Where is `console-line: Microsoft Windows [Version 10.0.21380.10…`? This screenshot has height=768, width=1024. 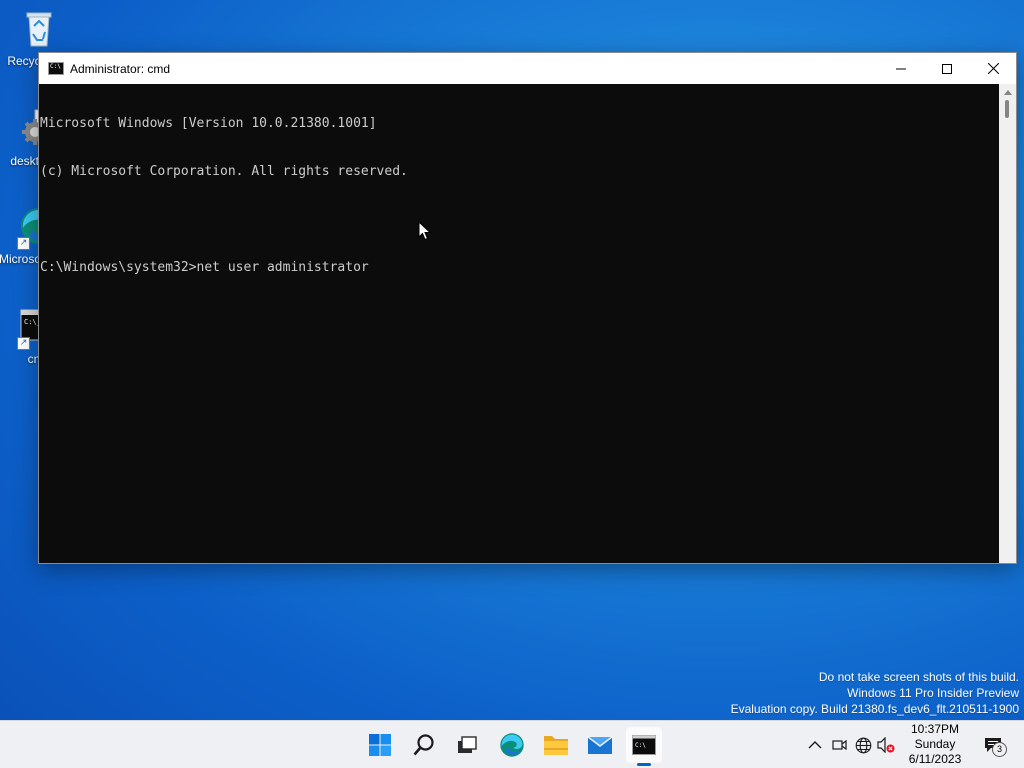
console-line: Microsoft Windows [Version 10.0.21380.10… is located at coordinates (208, 123).